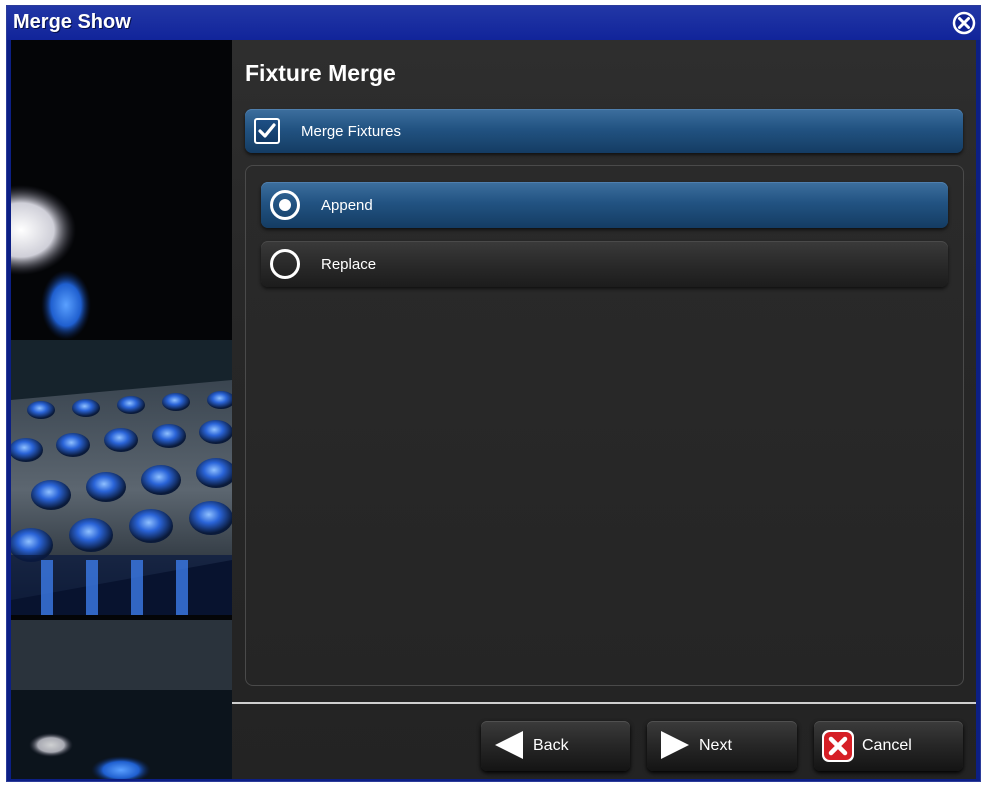  What do you see at coordinates (604, 205) in the screenshot?
I see `option-append: Append` at bounding box center [604, 205].